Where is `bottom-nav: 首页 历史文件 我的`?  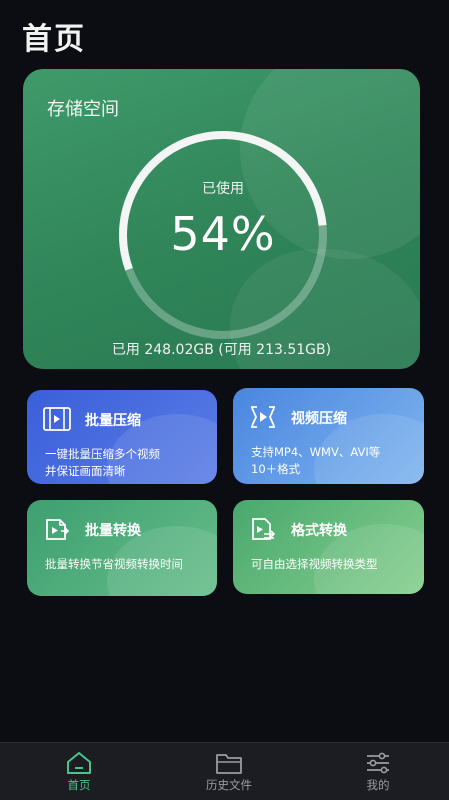 bottom-nav: 首页 历史文件 我的 is located at coordinates (224, 771).